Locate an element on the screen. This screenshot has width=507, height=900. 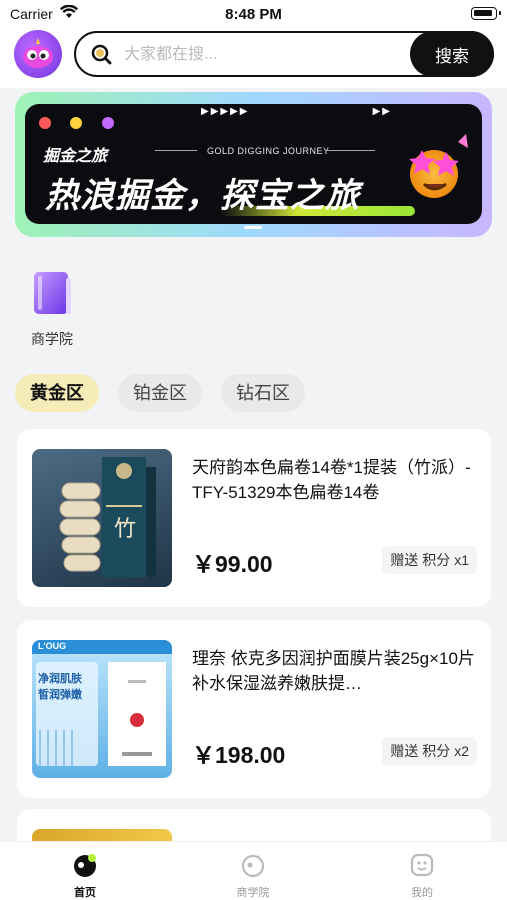
avatar is located at coordinates (38, 54).